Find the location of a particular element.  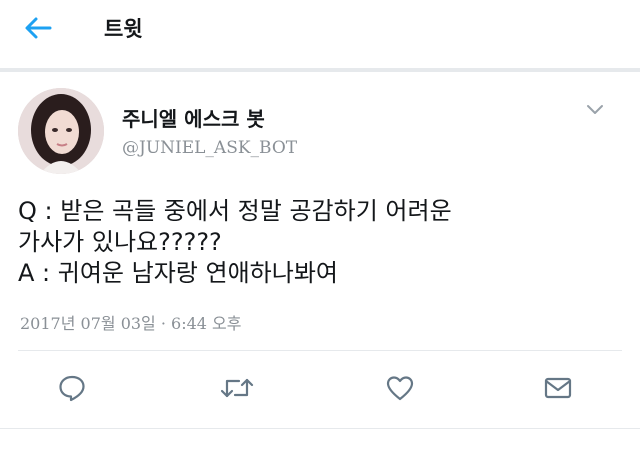

reply-button is located at coordinates (72, 388).